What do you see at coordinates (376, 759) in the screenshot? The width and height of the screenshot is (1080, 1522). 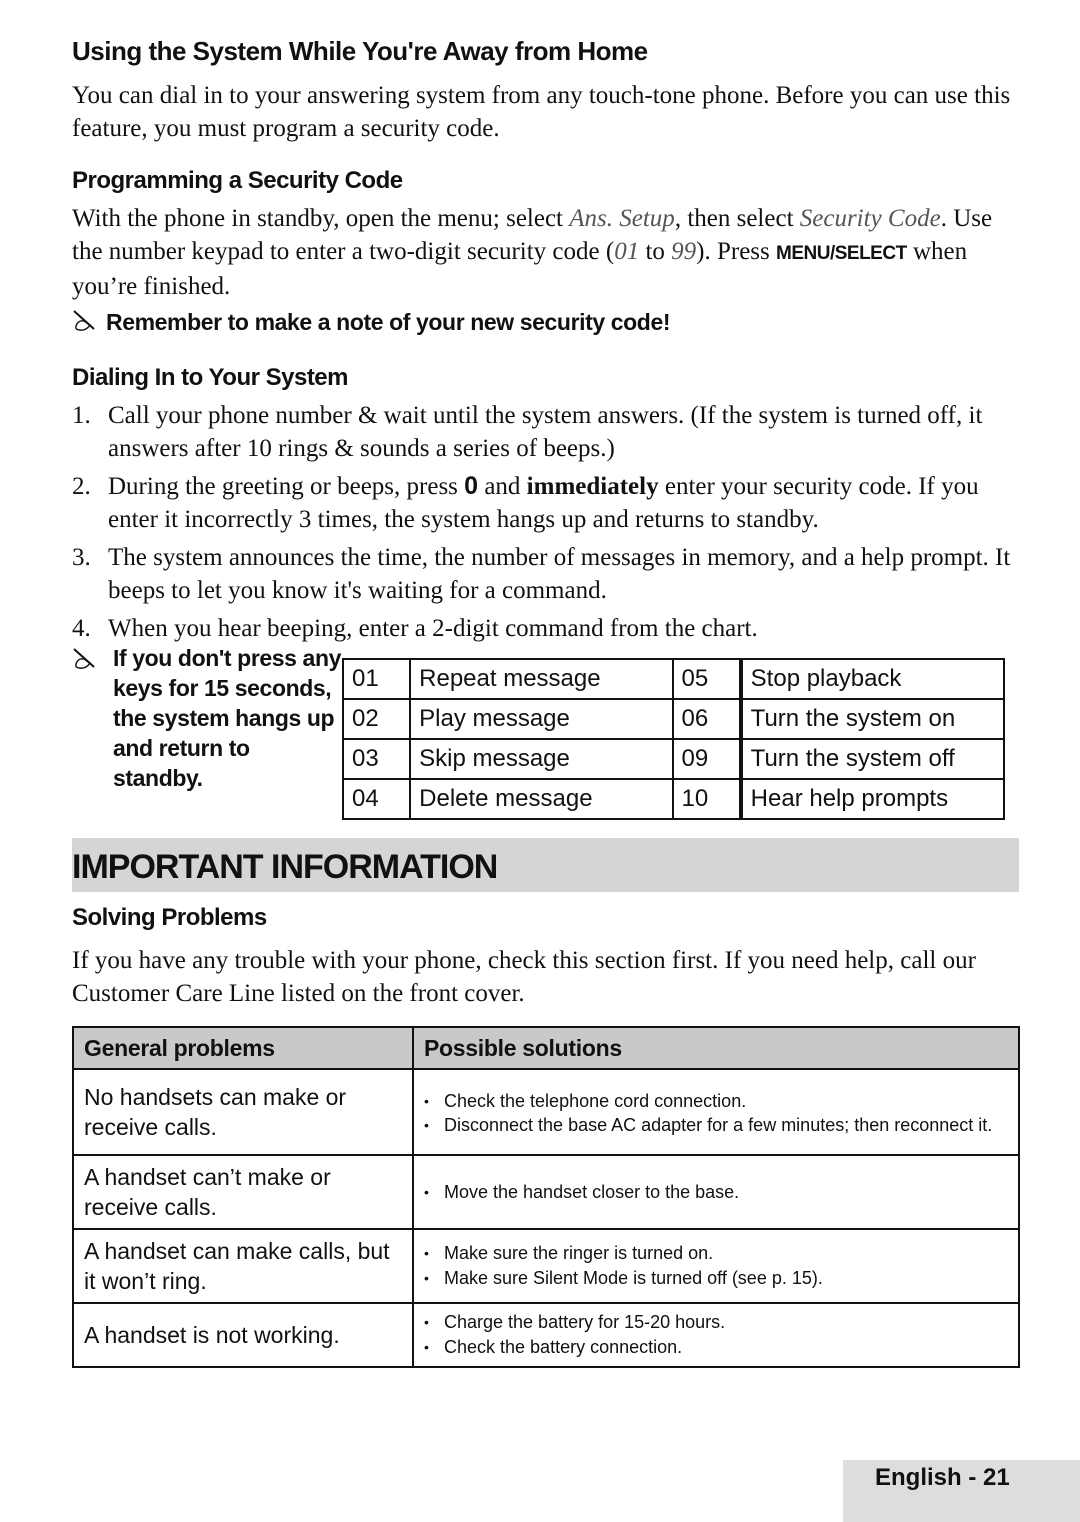 I see `command-code: 03` at bounding box center [376, 759].